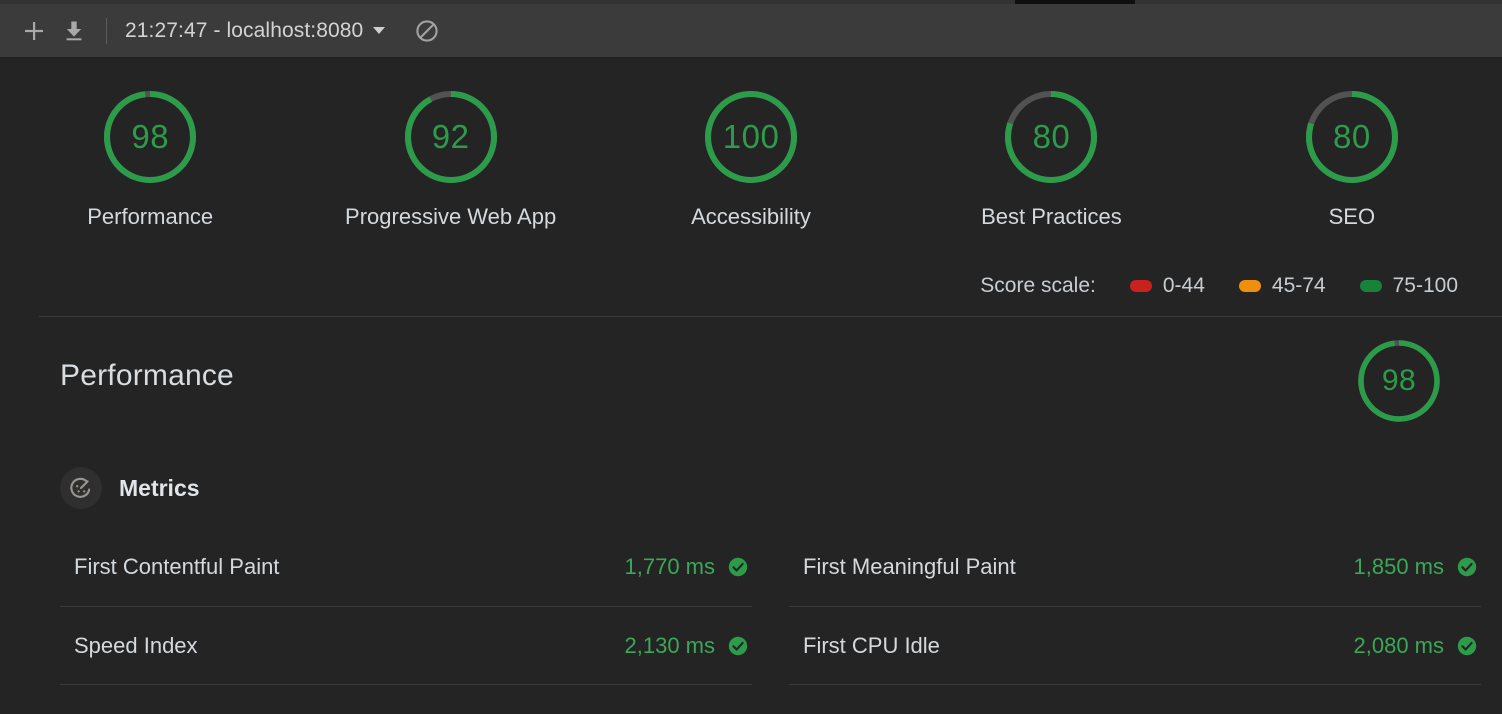 This screenshot has height=714, width=1502. I want to click on clear-reports-button, so click(427, 31).